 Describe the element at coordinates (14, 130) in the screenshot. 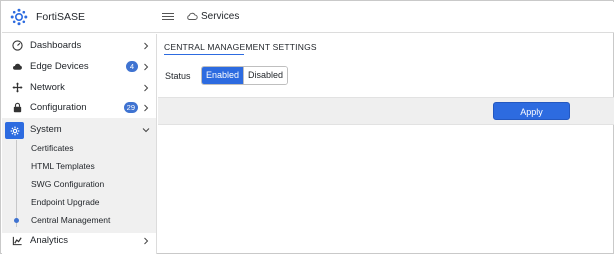

I see `gear-icon` at that location.